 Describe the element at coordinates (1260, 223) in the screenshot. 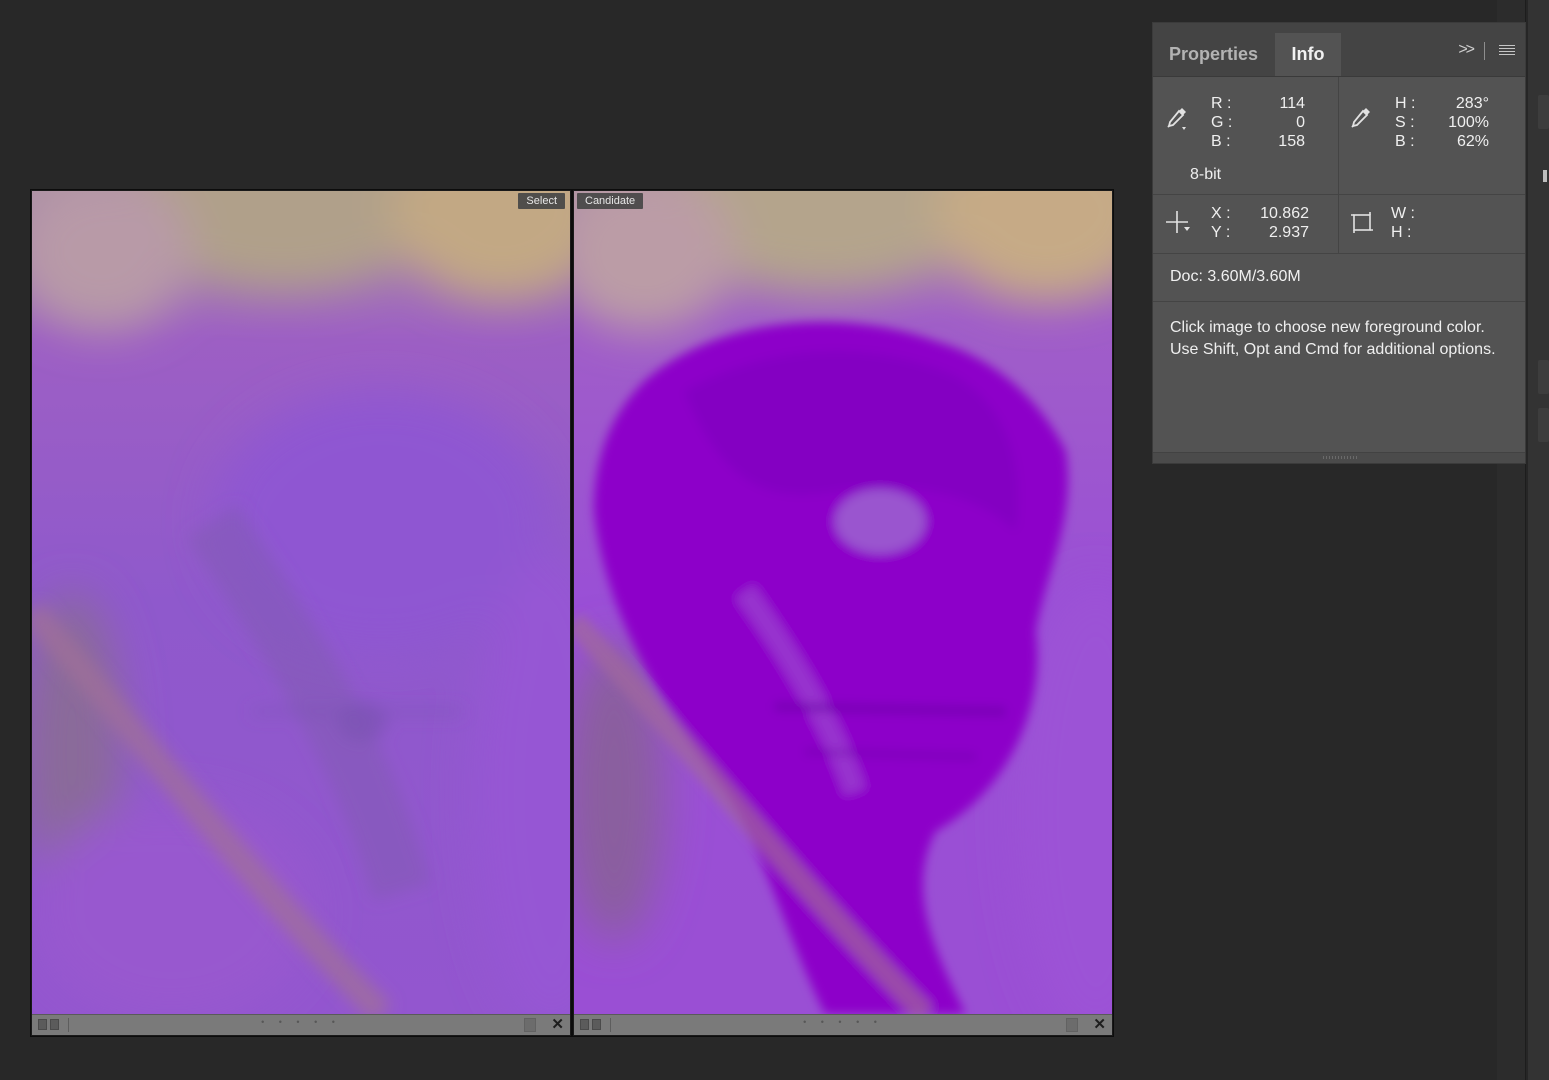

I see `position-readout: X : 10.862 Y : 2.937` at that location.